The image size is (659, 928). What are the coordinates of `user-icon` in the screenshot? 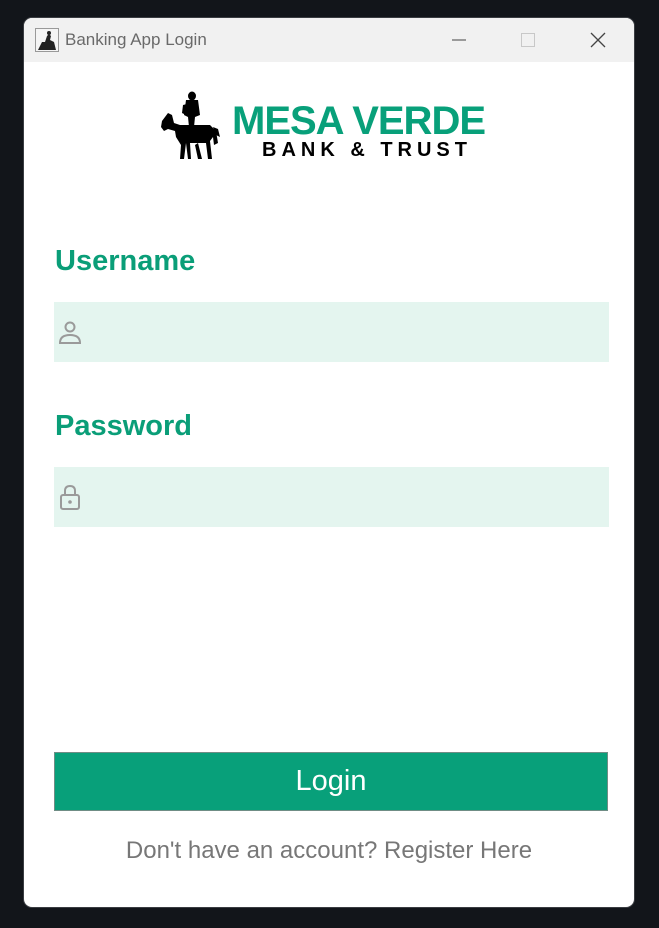 It's located at (70, 332).